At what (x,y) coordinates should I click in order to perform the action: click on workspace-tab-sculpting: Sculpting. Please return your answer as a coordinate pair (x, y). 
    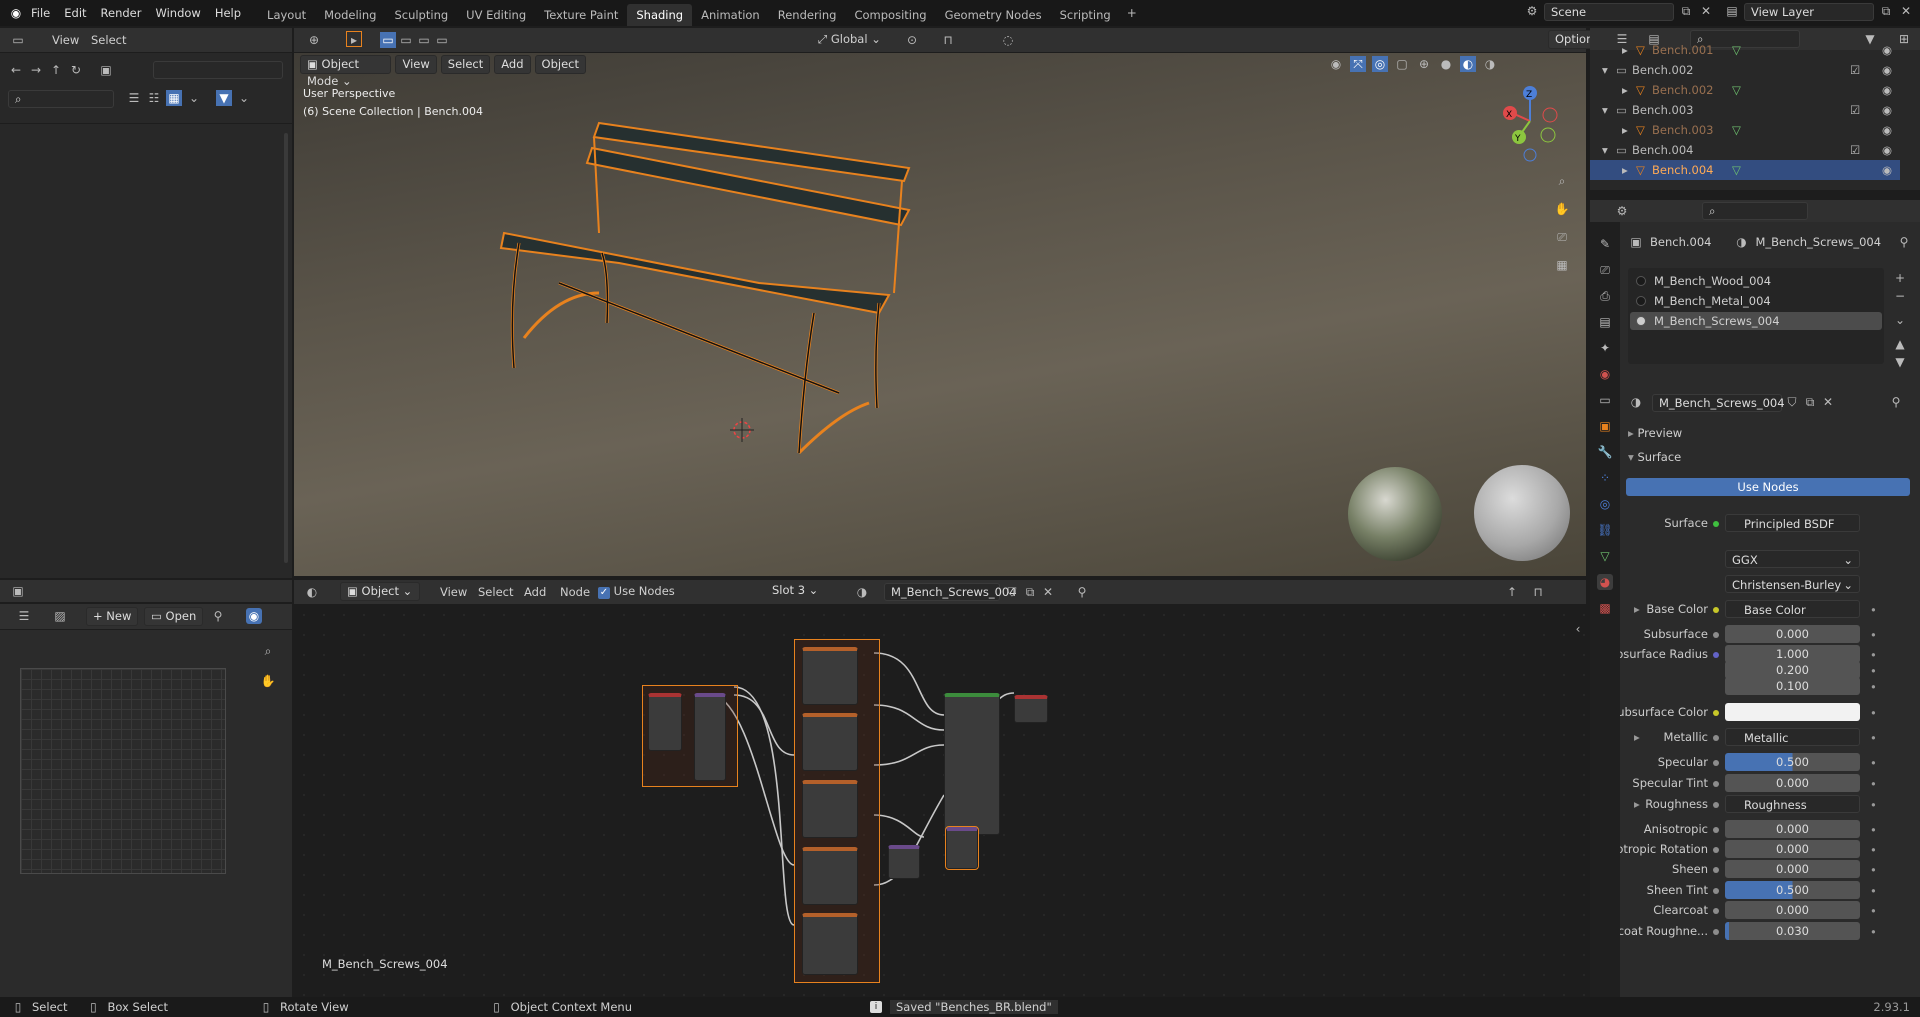
    Looking at the image, I should click on (421, 15).